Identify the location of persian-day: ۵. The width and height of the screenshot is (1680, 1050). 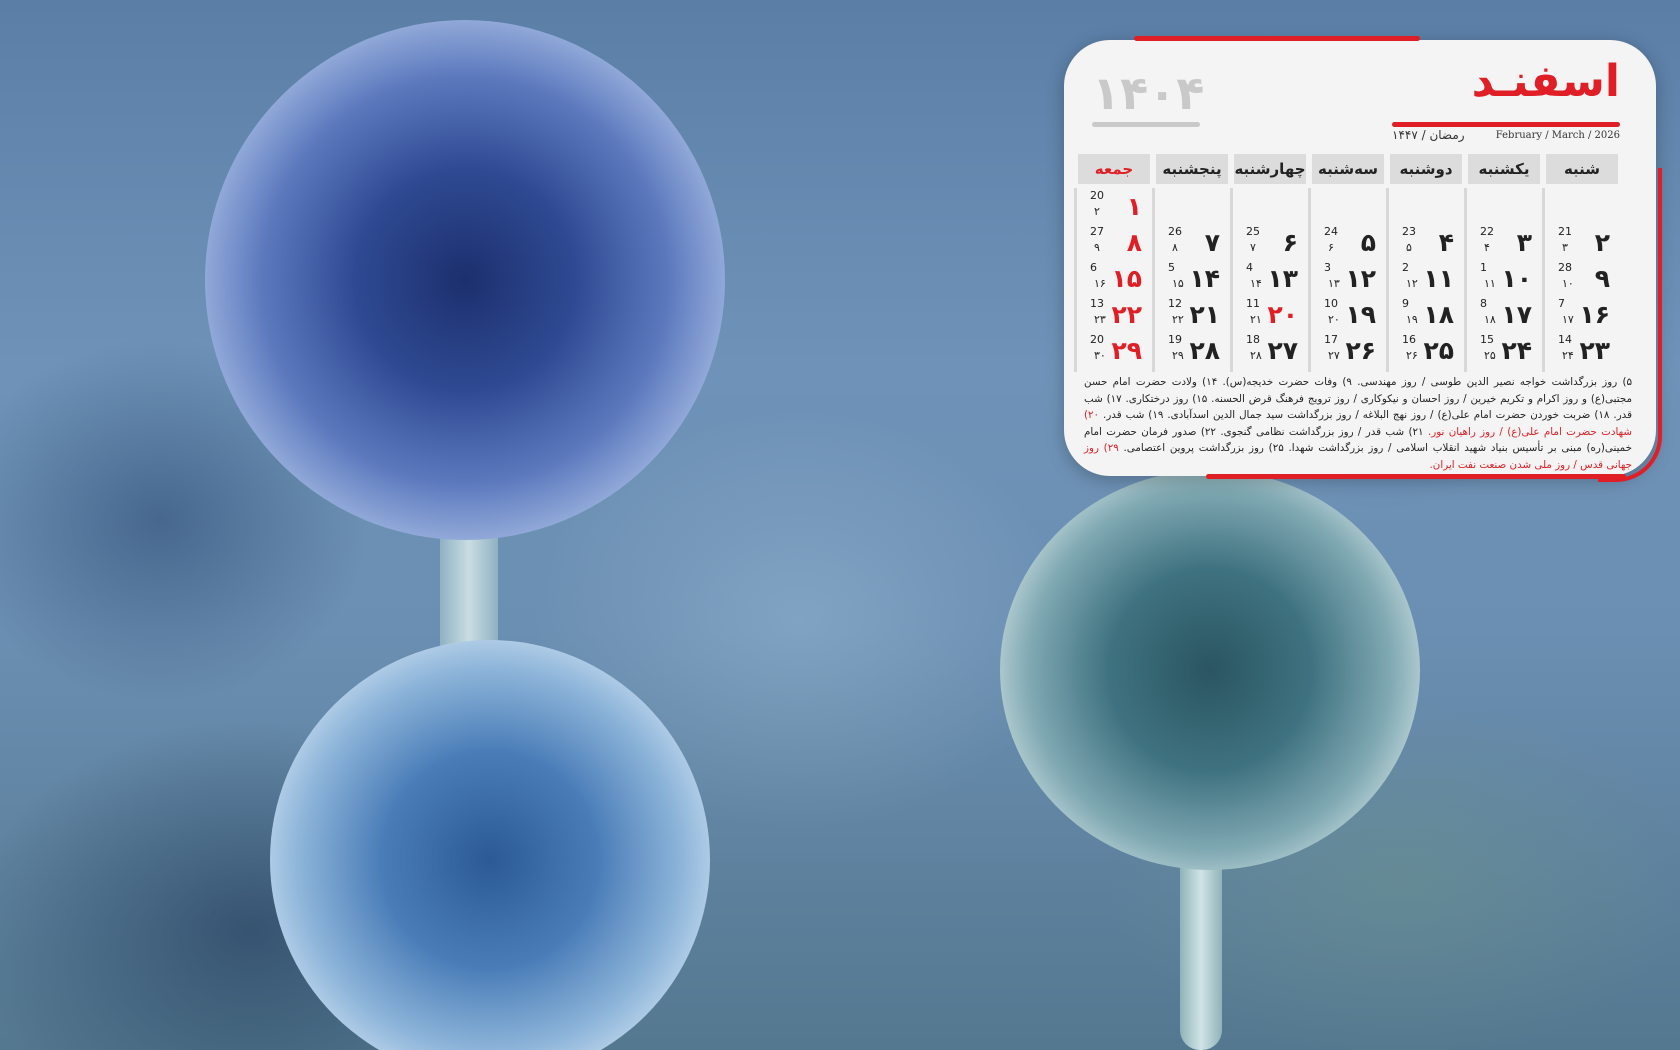
(1368, 242).